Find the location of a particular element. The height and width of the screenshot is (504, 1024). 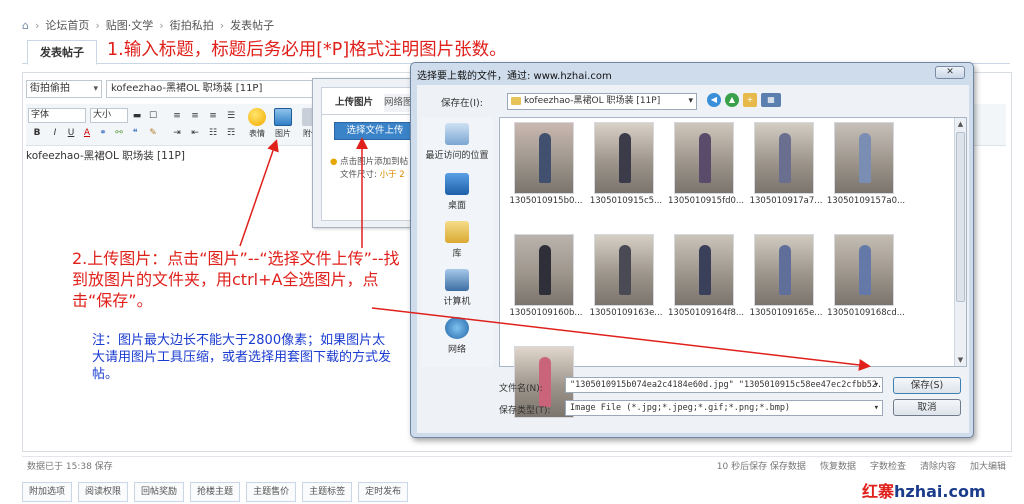

computer-icon is located at coordinates (457, 280).